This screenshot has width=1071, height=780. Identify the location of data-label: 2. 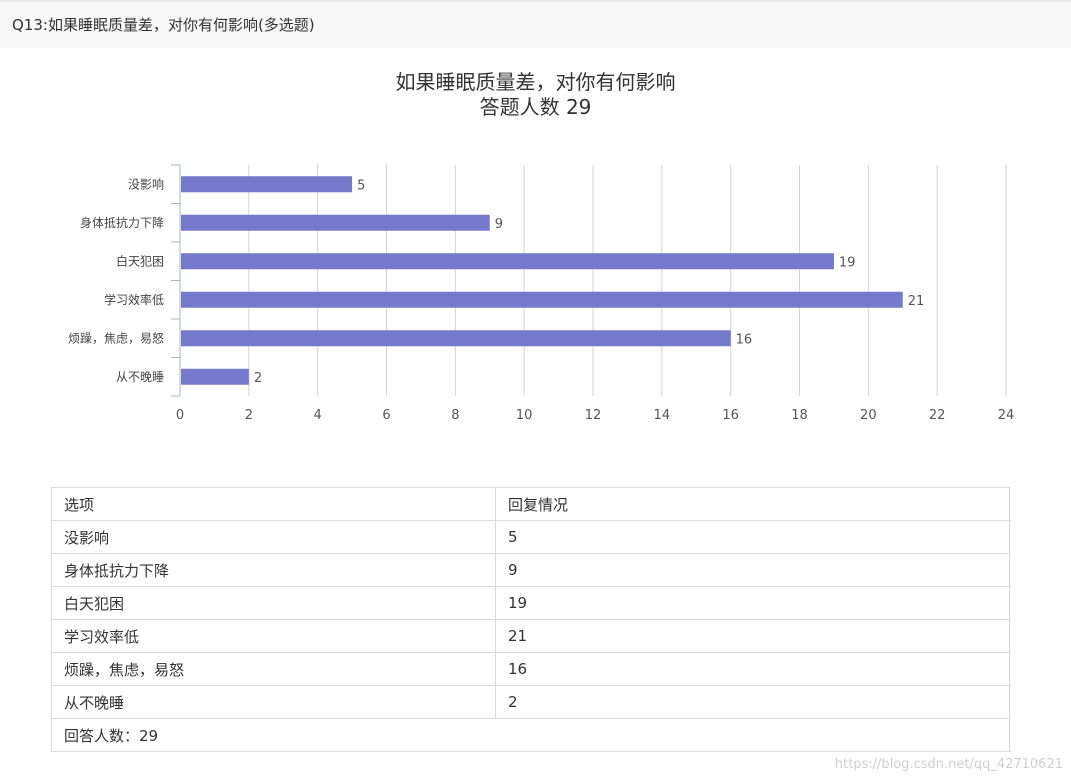
(258, 378).